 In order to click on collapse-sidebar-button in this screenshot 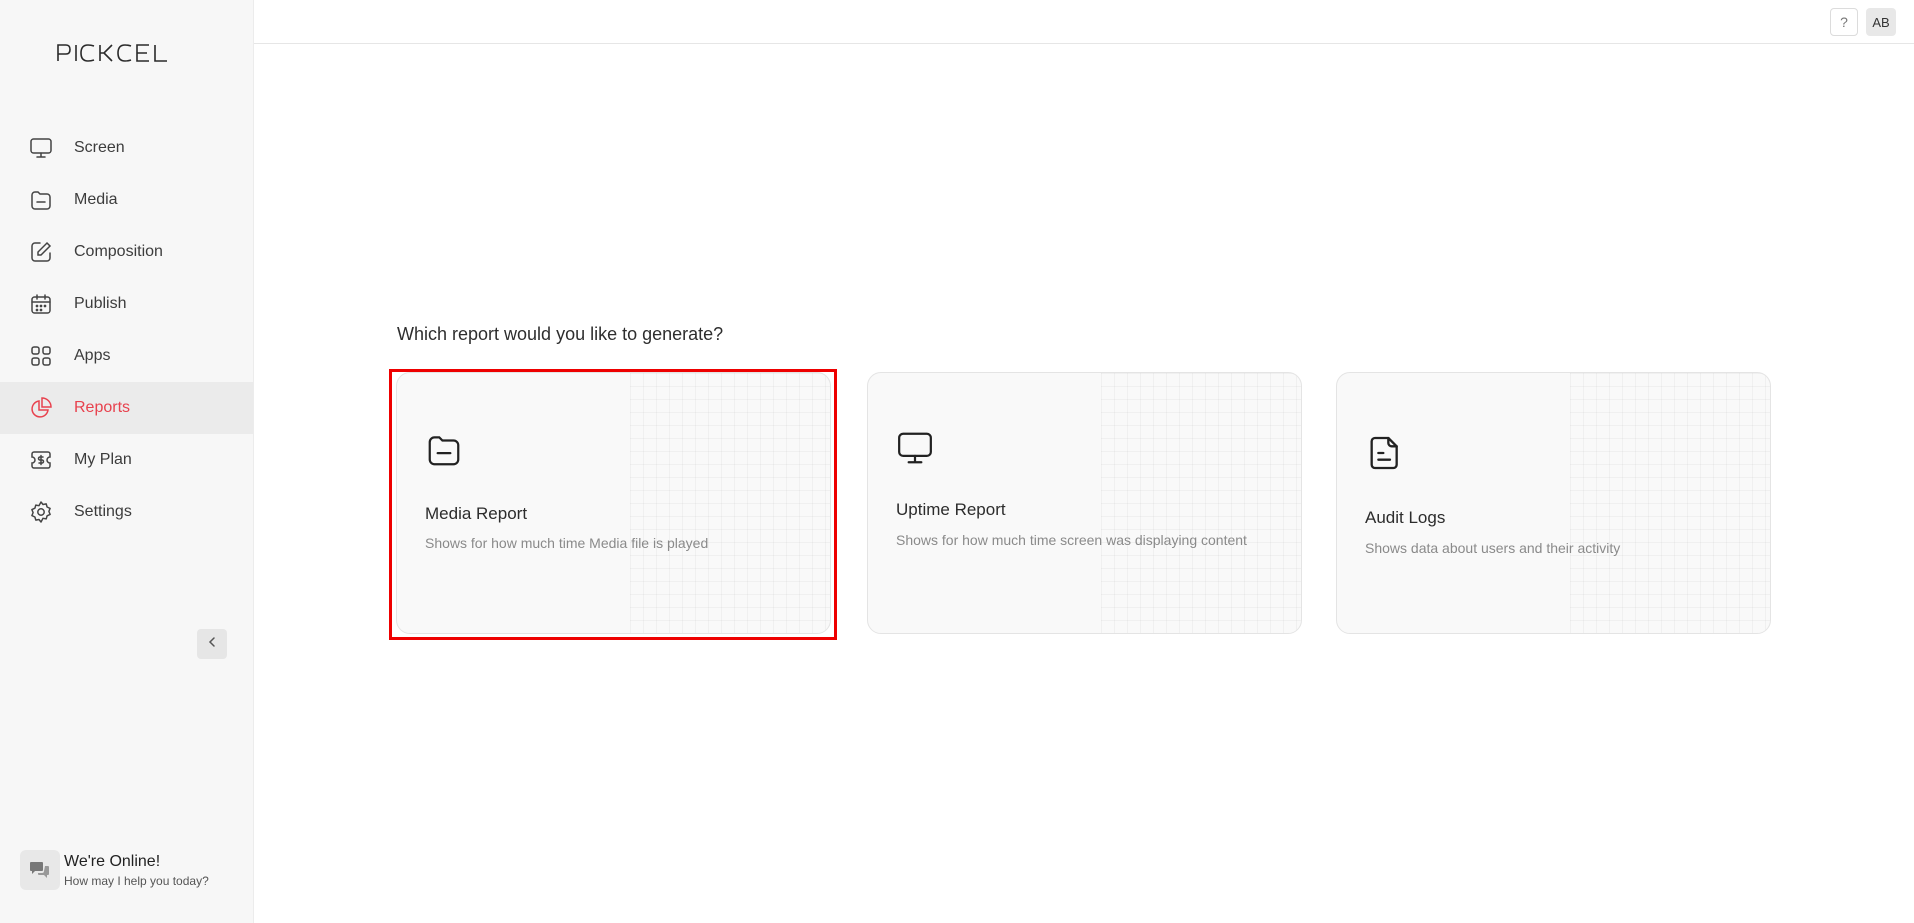, I will do `click(212, 644)`.